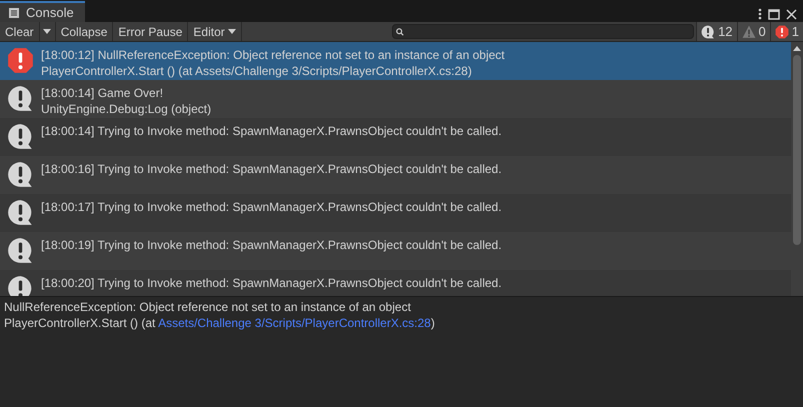  I want to click on list-icon, so click(14, 12).